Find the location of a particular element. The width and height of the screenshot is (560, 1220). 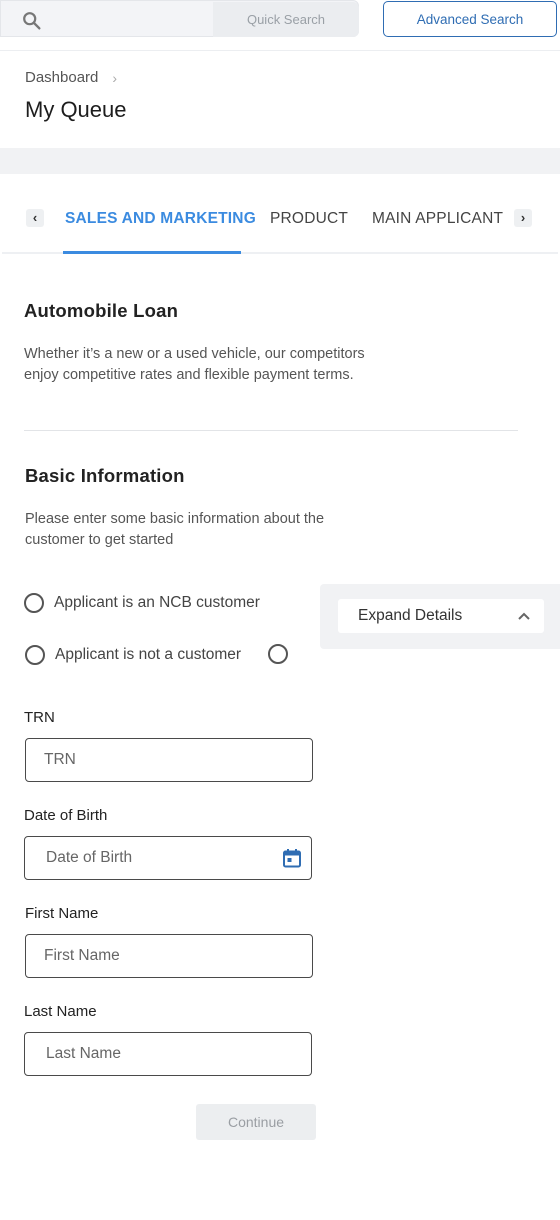

radio-label: Applicant is not a customer is located at coordinates (148, 654).